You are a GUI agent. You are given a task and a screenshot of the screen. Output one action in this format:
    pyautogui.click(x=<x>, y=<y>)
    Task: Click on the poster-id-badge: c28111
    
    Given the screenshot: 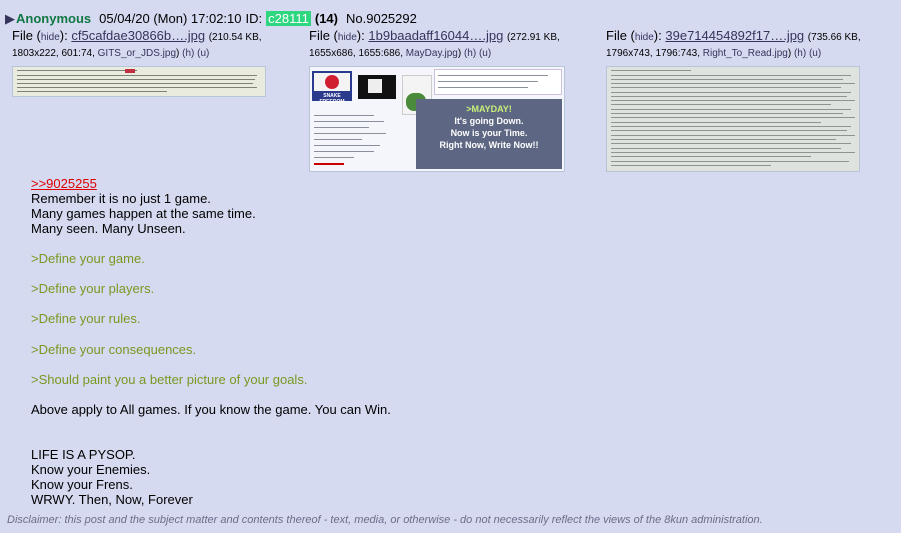 What is the action you would take?
    pyautogui.click(x=288, y=18)
    